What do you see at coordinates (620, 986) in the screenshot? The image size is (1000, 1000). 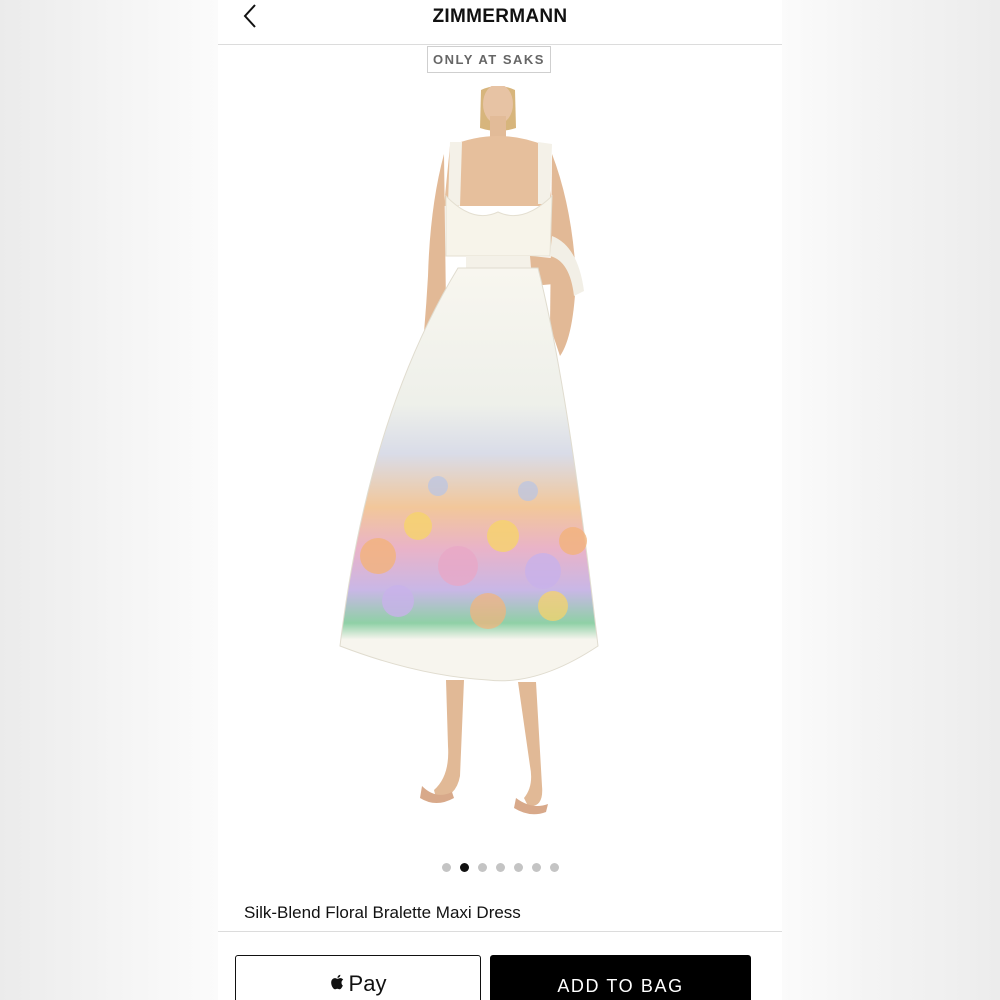 I see `add-to-bag-label: ADD TO BAG` at bounding box center [620, 986].